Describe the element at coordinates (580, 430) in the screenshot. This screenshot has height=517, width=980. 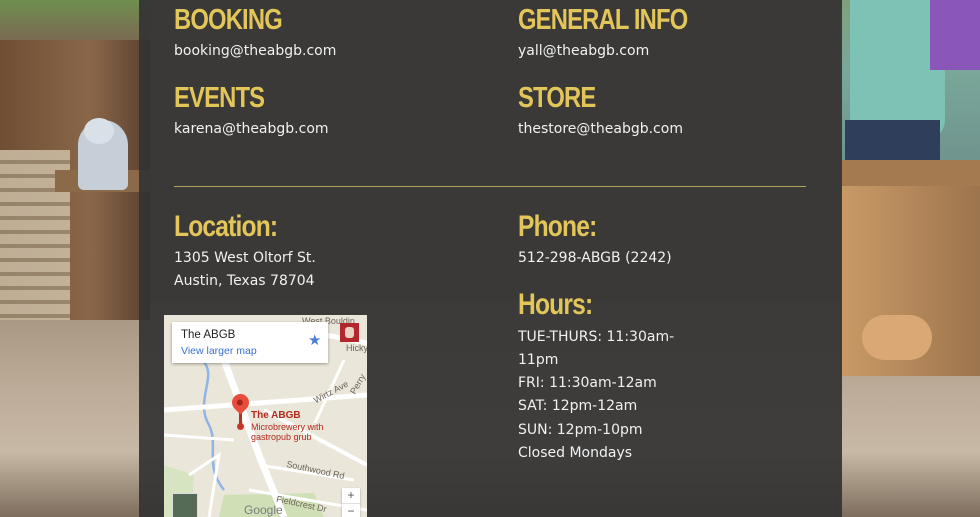
I see `hours-line: SUN: 12pm-10pm` at that location.